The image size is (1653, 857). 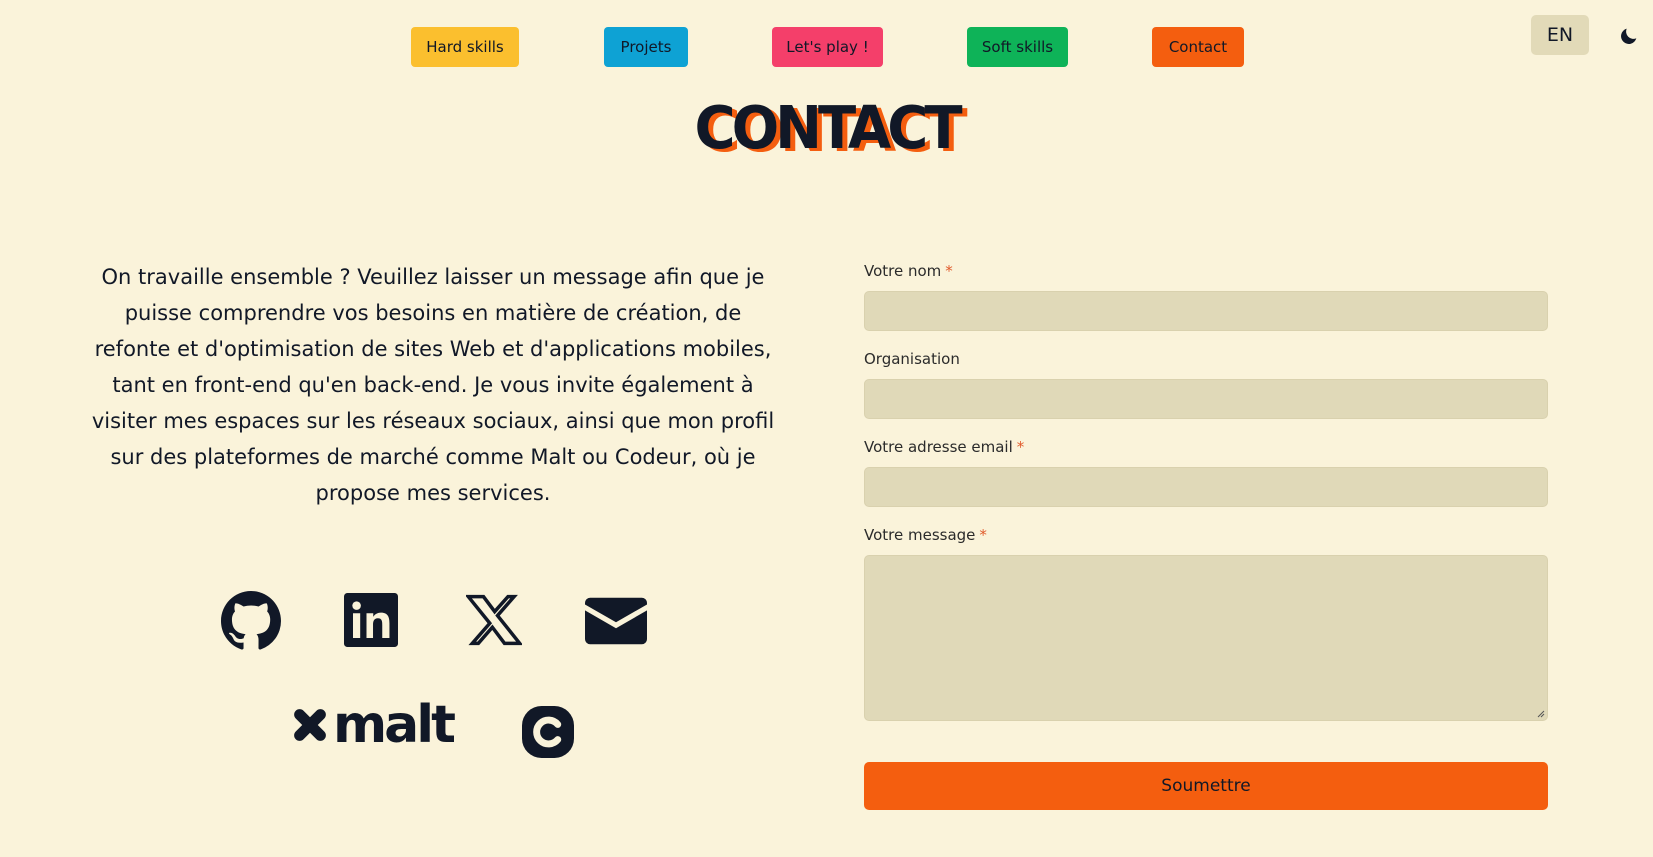 I want to click on message-label: Votre message *, so click(x=925, y=535).